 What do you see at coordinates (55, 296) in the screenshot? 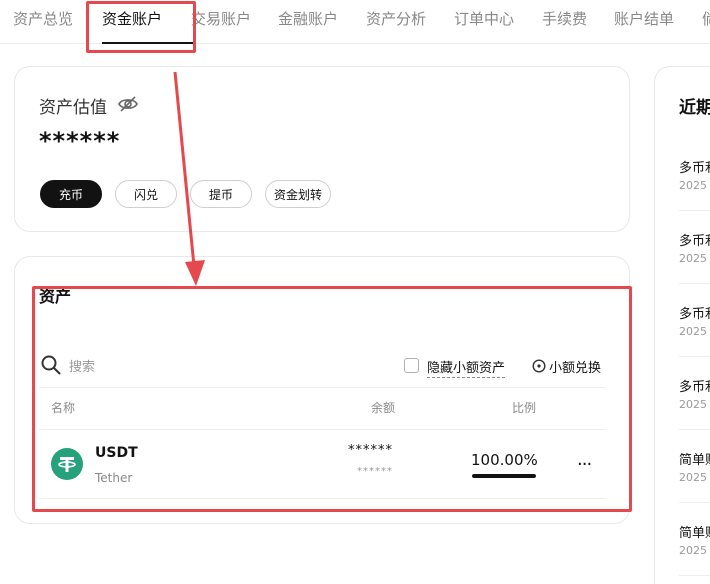
I see `assets-title: 资产` at bounding box center [55, 296].